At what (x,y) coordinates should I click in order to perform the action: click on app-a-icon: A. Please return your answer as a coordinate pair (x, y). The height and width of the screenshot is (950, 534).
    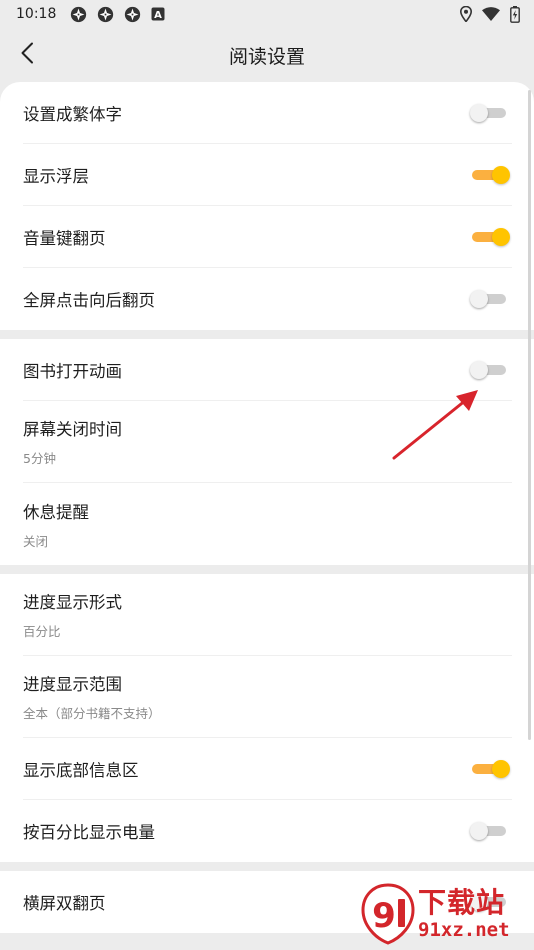
    Looking at the image, I should click on (158, 14).